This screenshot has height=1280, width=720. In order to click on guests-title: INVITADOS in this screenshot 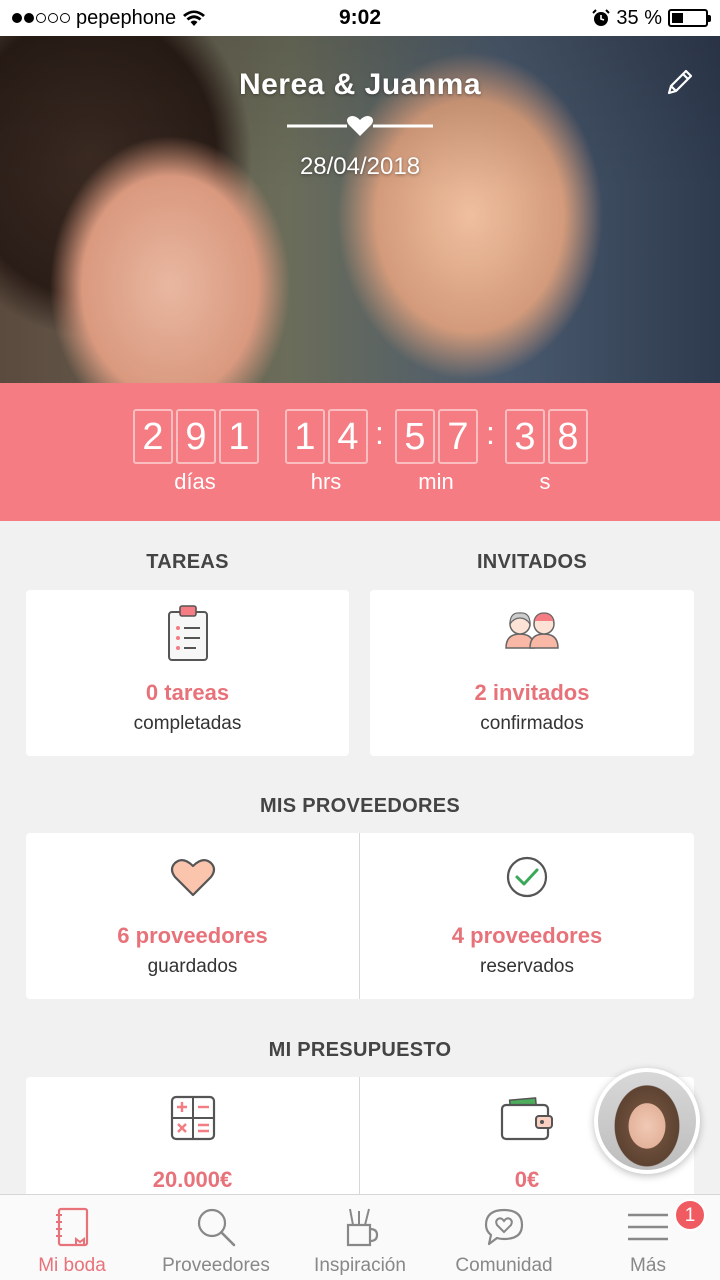, I will do `click(532, 562)`.